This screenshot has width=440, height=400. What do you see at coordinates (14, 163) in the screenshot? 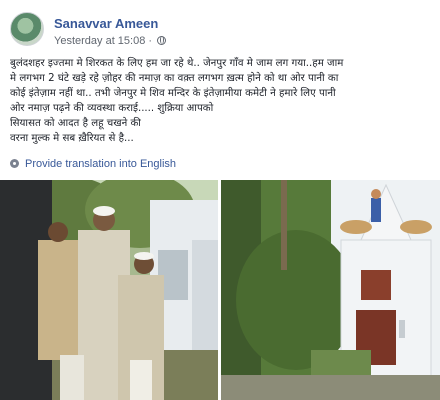
I see `translate-gear-icon` at bounding box center [14, 163].